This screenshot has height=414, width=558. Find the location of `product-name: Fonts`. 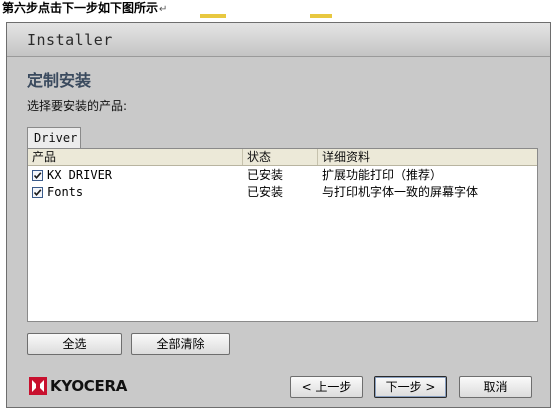

product-name: Fonts is located at coordinates (65, 192).